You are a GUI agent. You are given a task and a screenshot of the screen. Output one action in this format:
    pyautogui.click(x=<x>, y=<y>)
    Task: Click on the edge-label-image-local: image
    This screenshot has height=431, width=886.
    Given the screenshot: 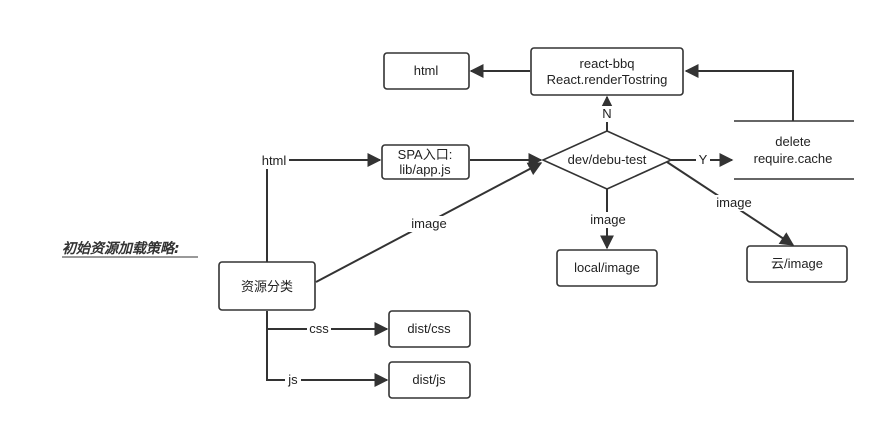 What is the action you would take?
    pyautogui.click(x=608, y=220)
    